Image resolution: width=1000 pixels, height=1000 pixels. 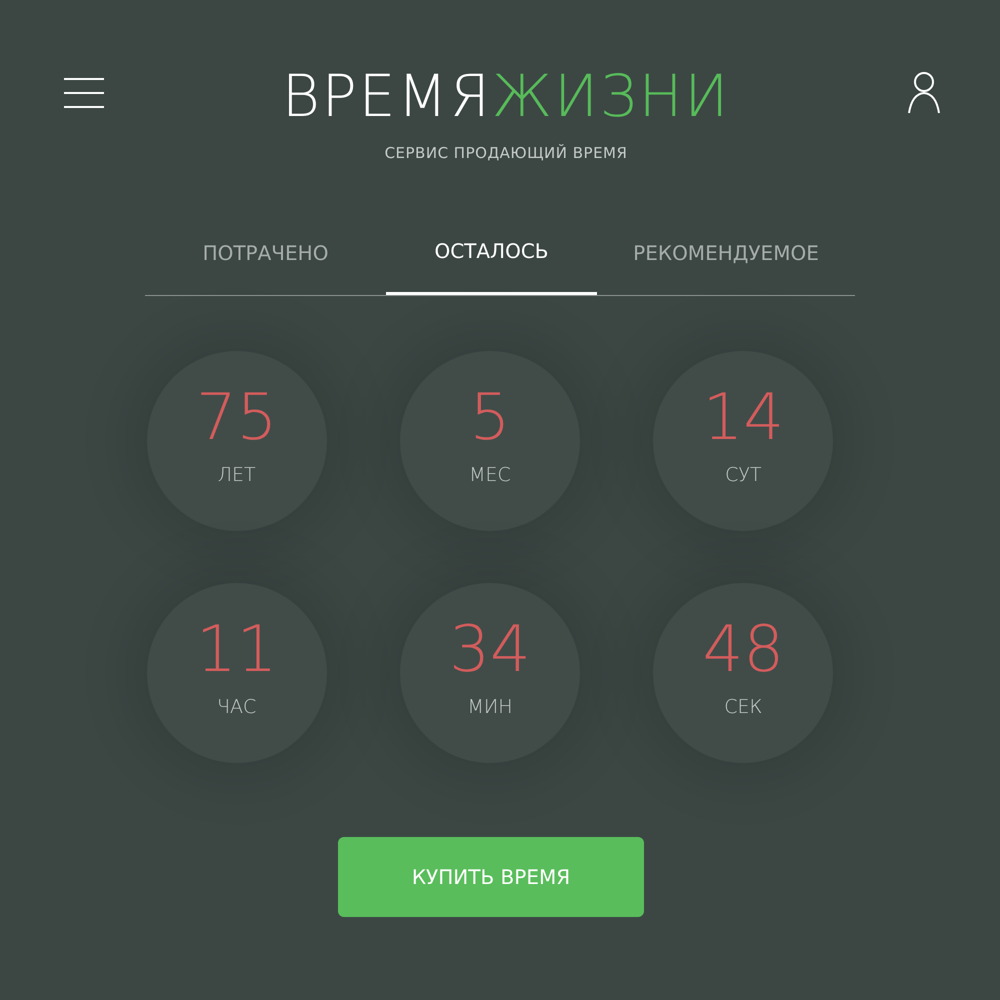 I want to click on counter-unit: СЕК, so click(x=743, y=707).